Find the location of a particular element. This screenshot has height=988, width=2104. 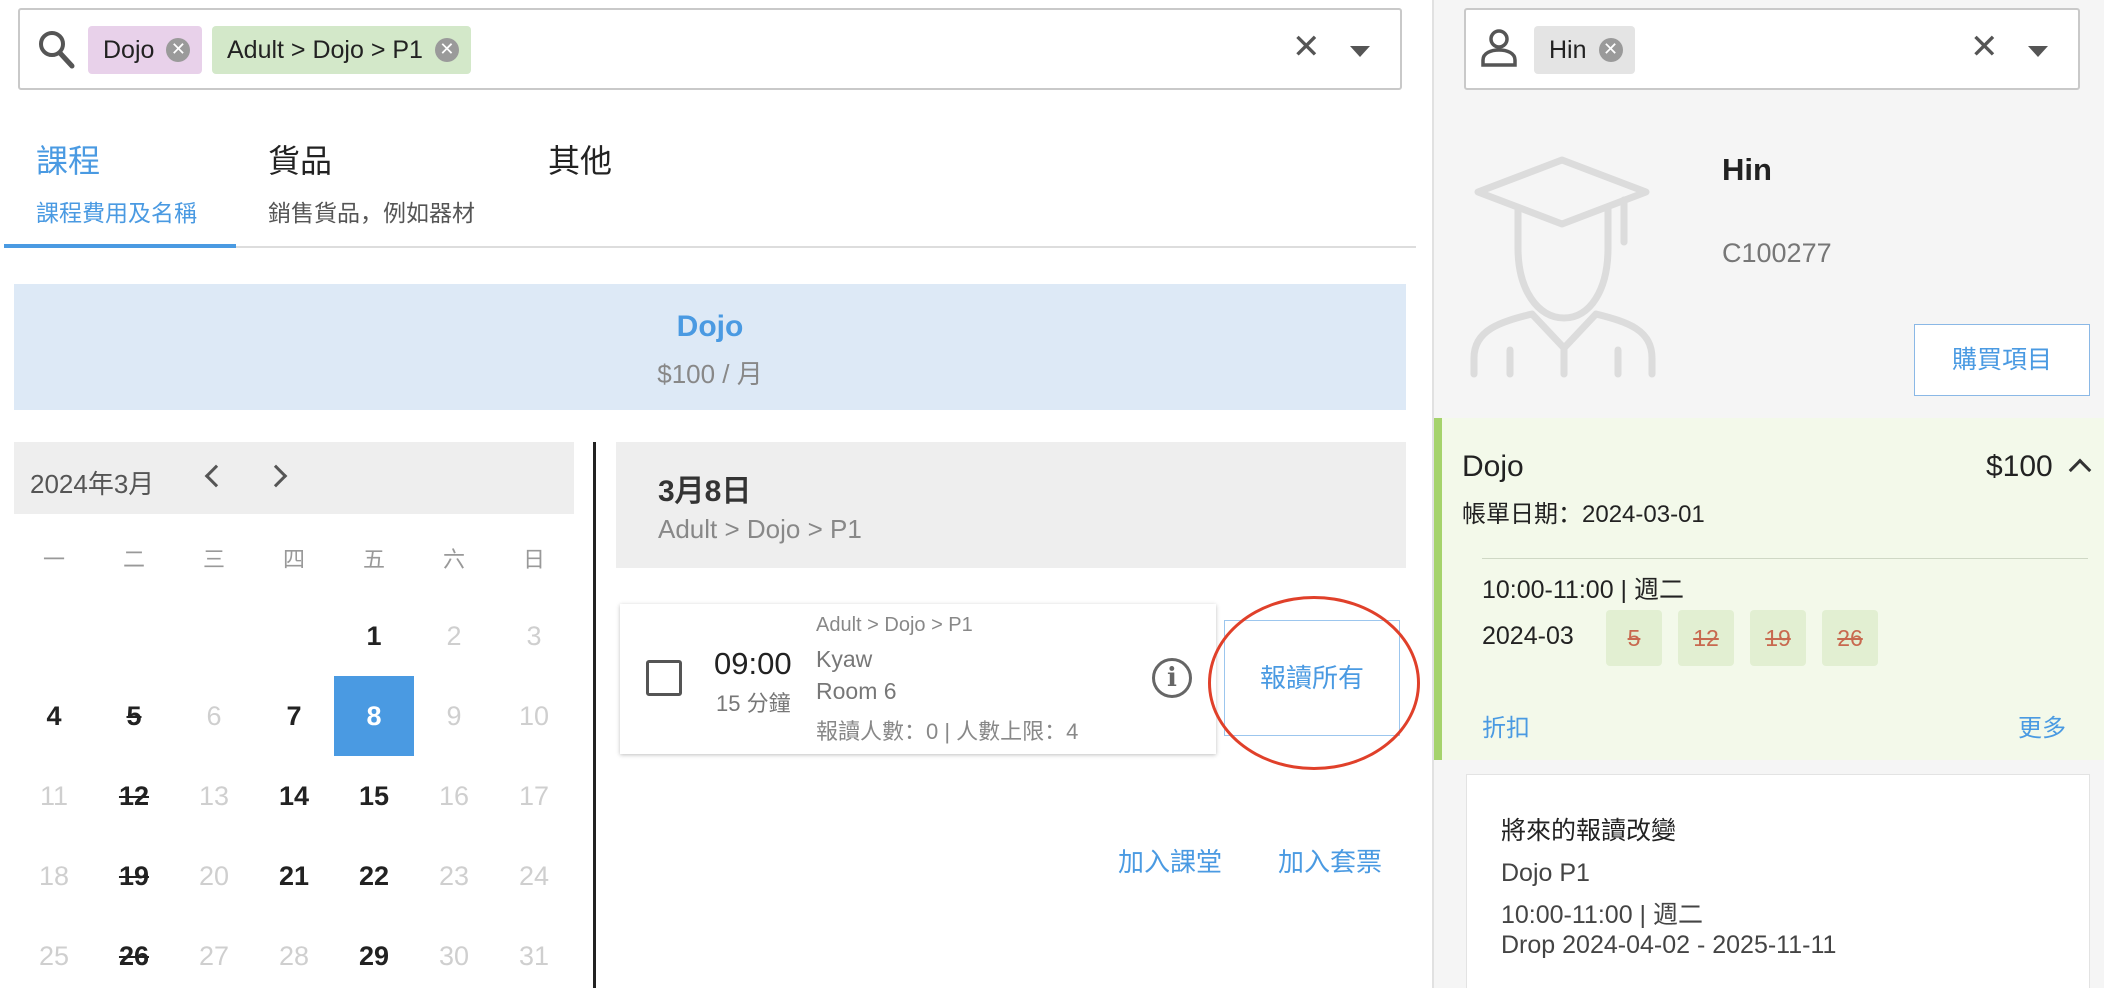

weekday-header: 五 is located at coordinates (373, 559).